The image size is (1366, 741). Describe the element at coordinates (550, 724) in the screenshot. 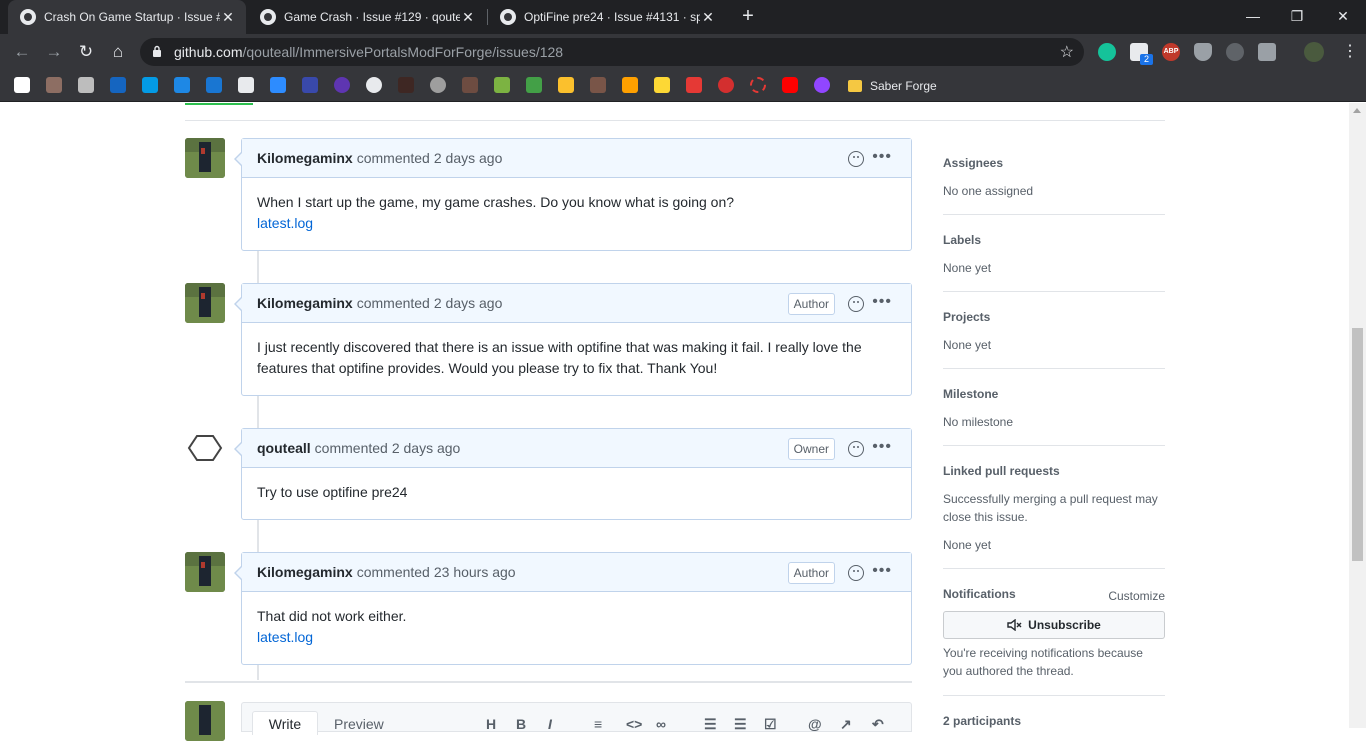

I see `italic-icon: I` at that location.